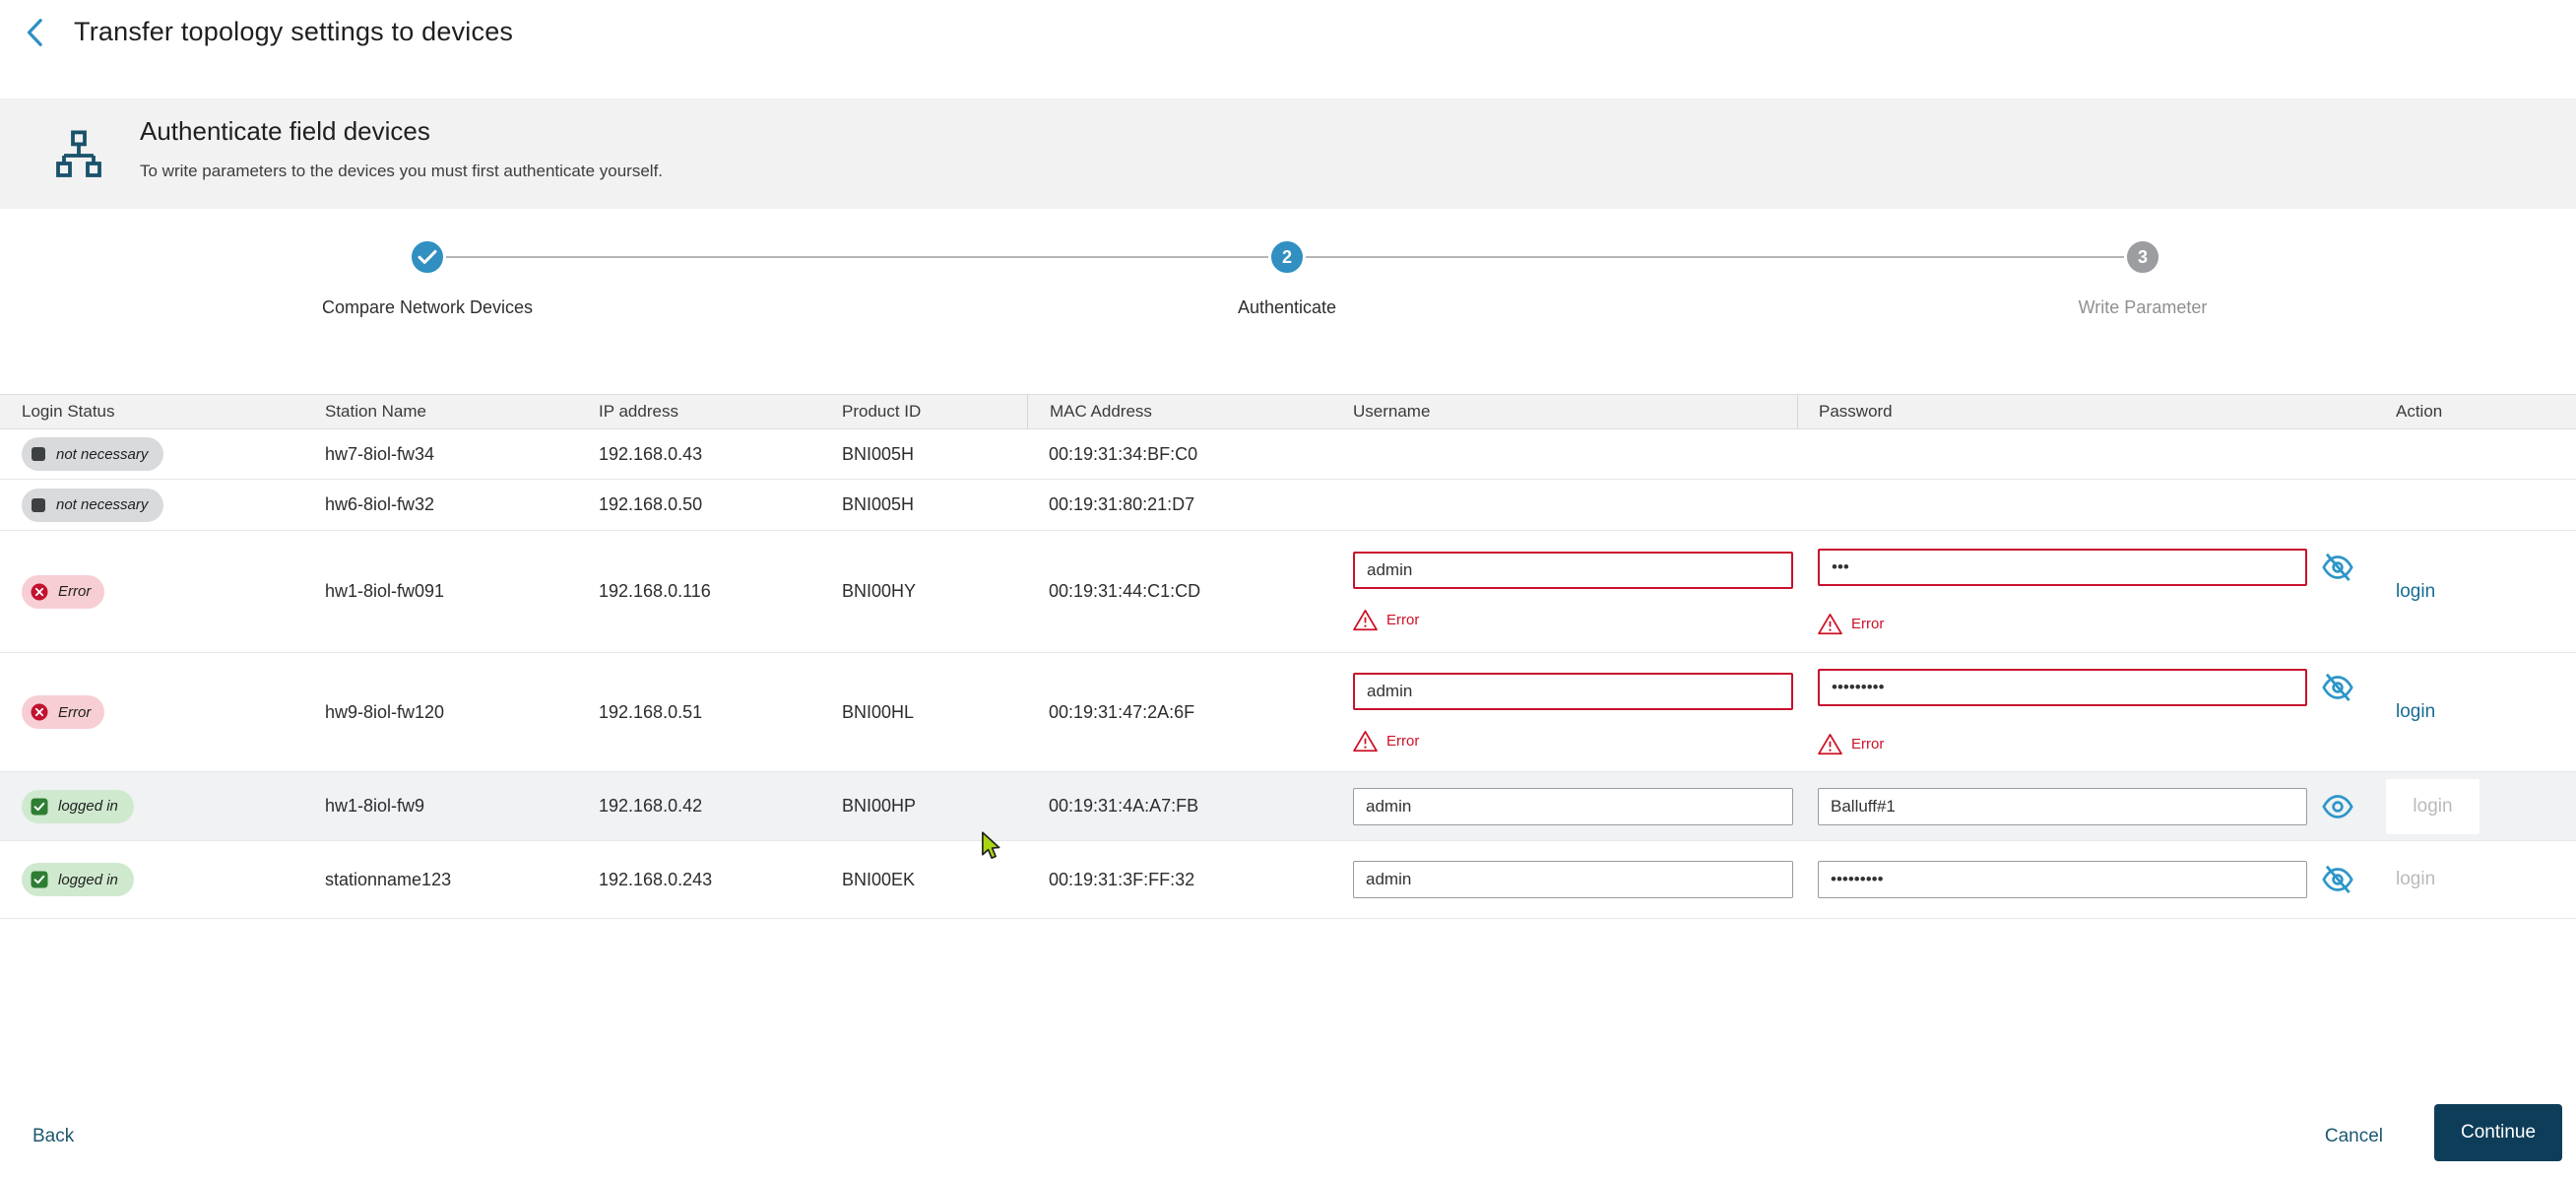 The image size is (2576, 1177). I want to click on topology-icon, so click(78, 158).